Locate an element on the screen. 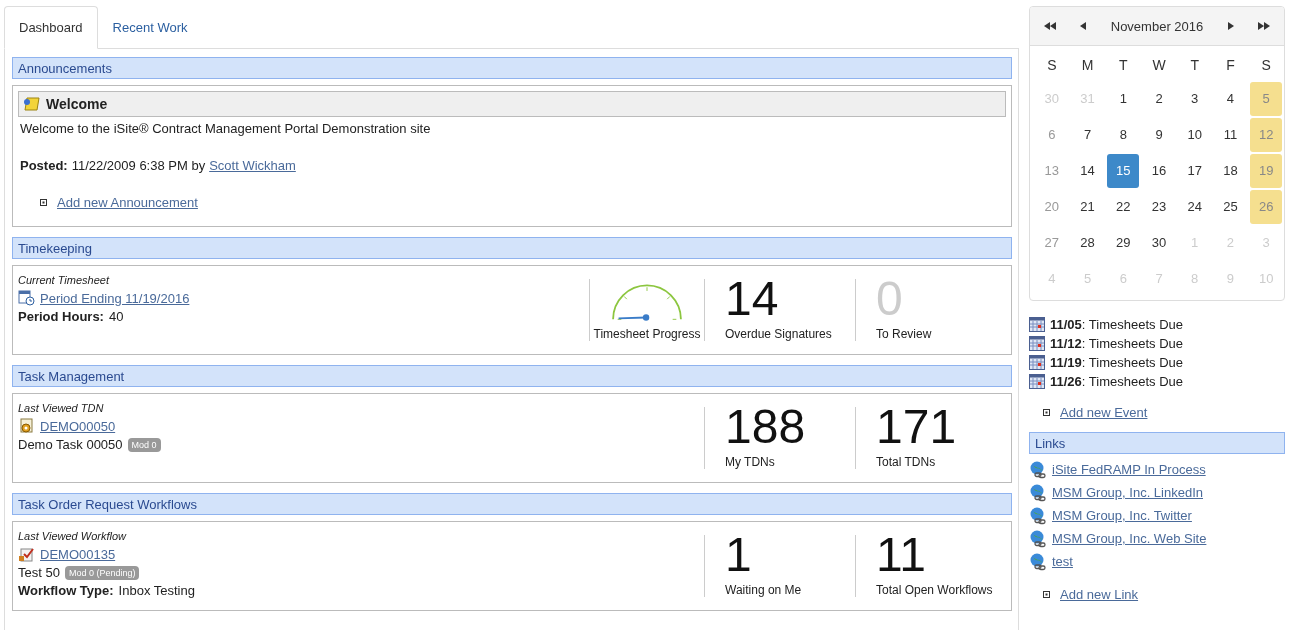  stat-number: 14 is located at coordinates (752, 299).